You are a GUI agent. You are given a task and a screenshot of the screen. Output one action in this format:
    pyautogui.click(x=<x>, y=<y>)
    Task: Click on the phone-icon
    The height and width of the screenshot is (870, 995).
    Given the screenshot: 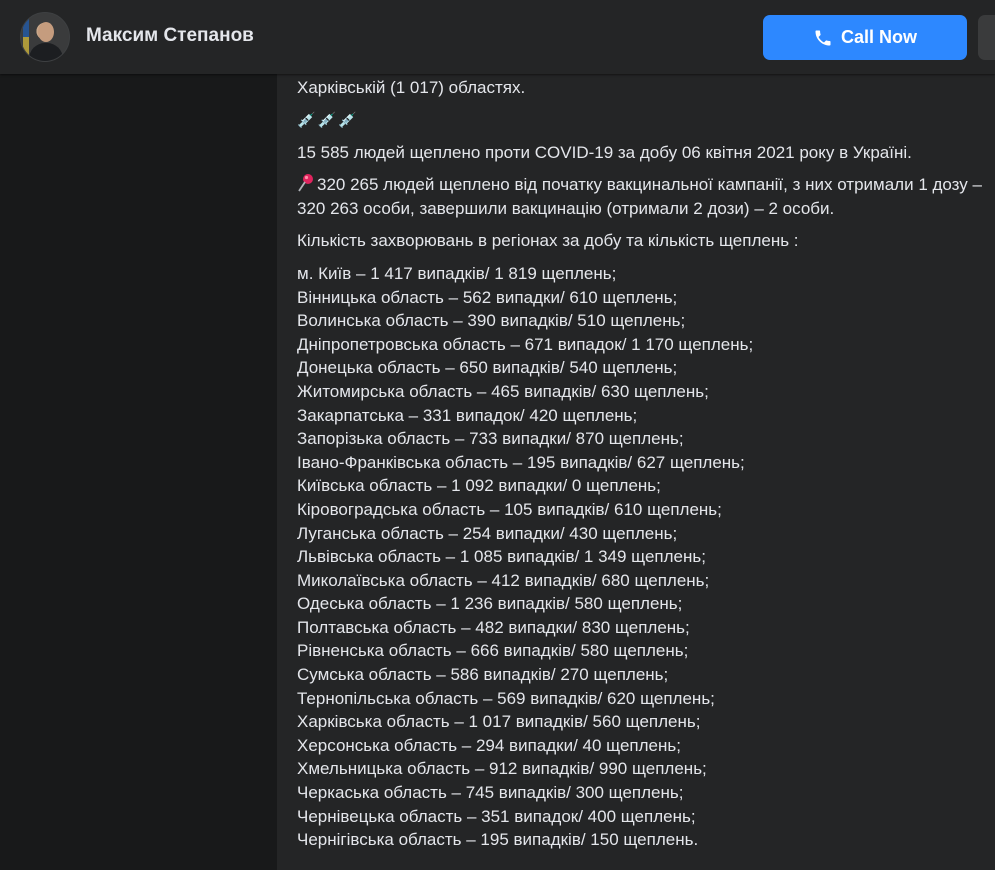 What is the action you would take?
    pyautogui.click(x=823, y=38)
    